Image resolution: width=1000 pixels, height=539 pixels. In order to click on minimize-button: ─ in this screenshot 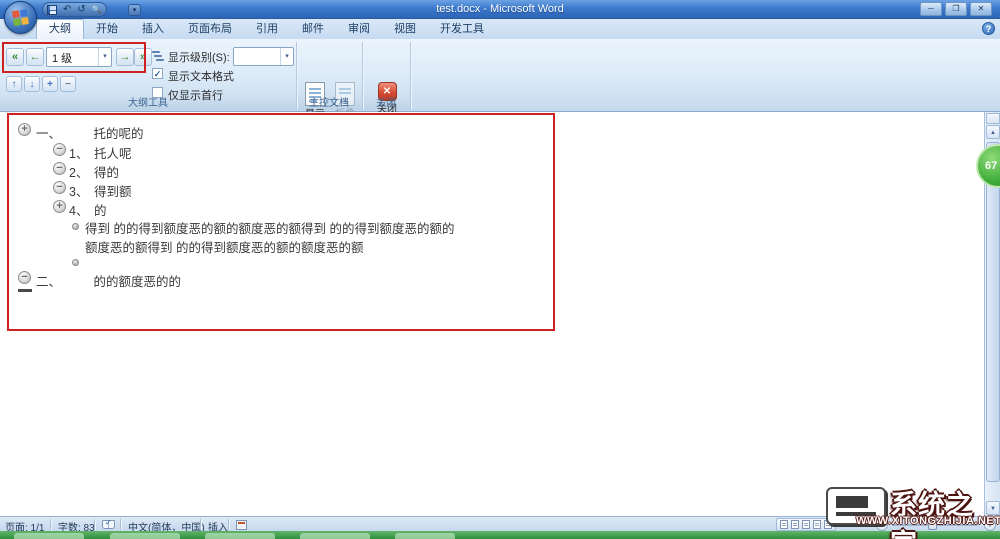, I will do `click(931, 9)`.